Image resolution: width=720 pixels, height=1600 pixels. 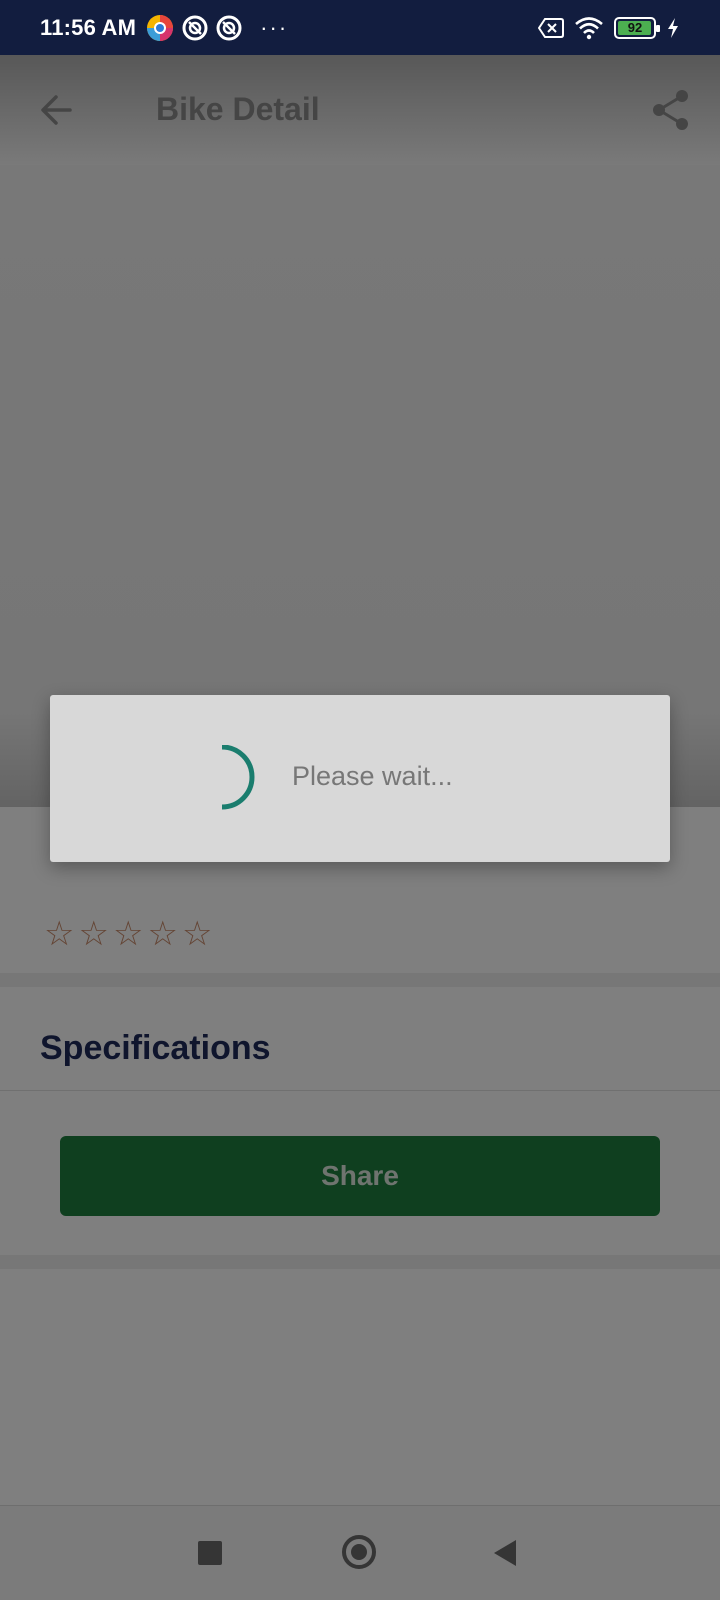 I want to click on status-right-icons: 92, so click(x=609, y=28).